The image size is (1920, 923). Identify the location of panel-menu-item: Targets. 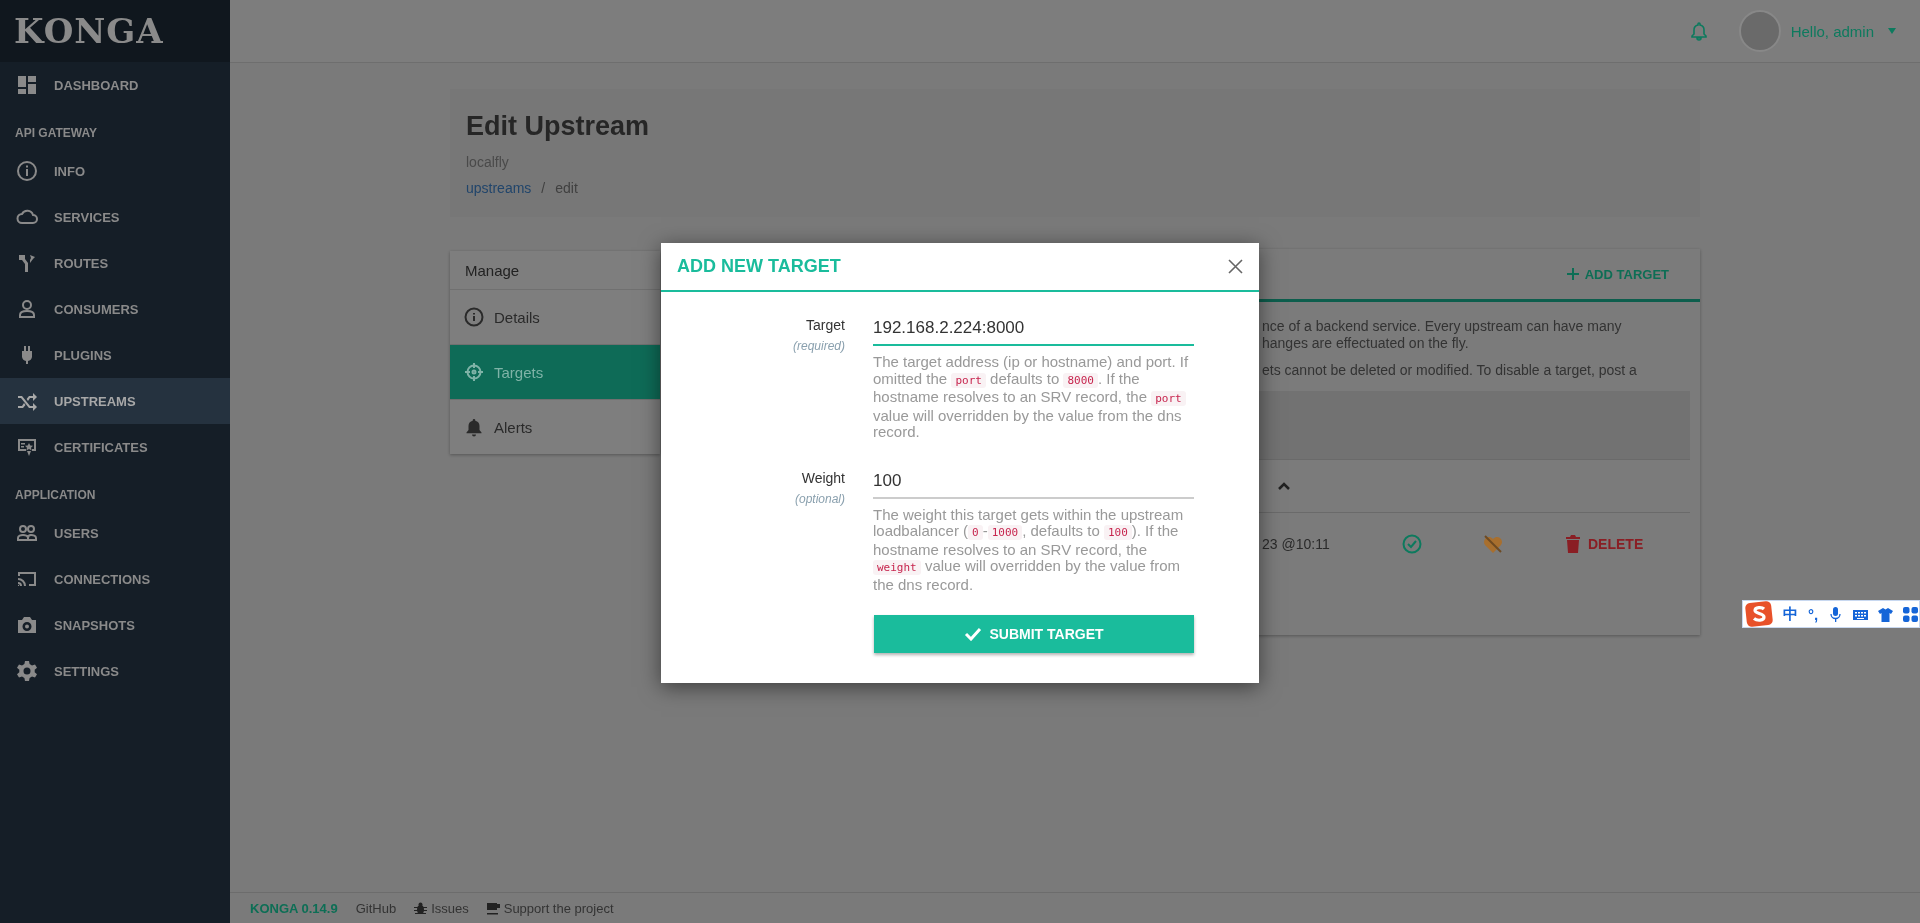
(555, 371).